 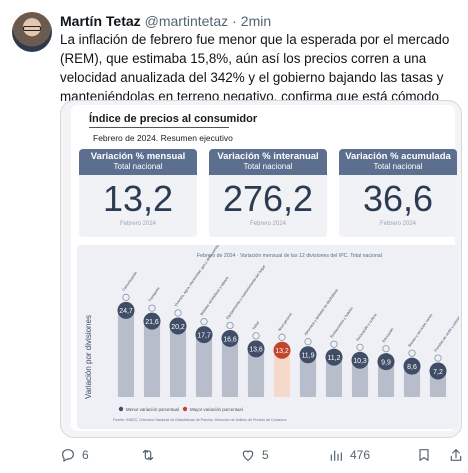 I want to click on category-label: Prendas de vestir y calzado, so click(x=446, y=333).